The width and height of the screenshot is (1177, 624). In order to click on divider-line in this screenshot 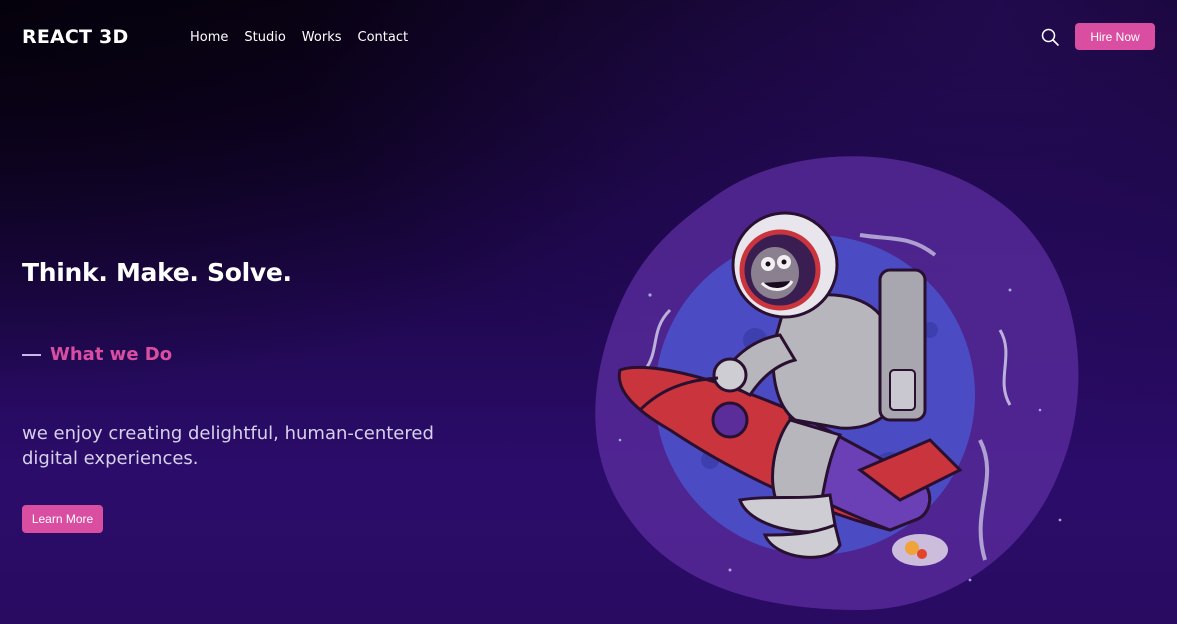, I will do `click(31, 354)`.